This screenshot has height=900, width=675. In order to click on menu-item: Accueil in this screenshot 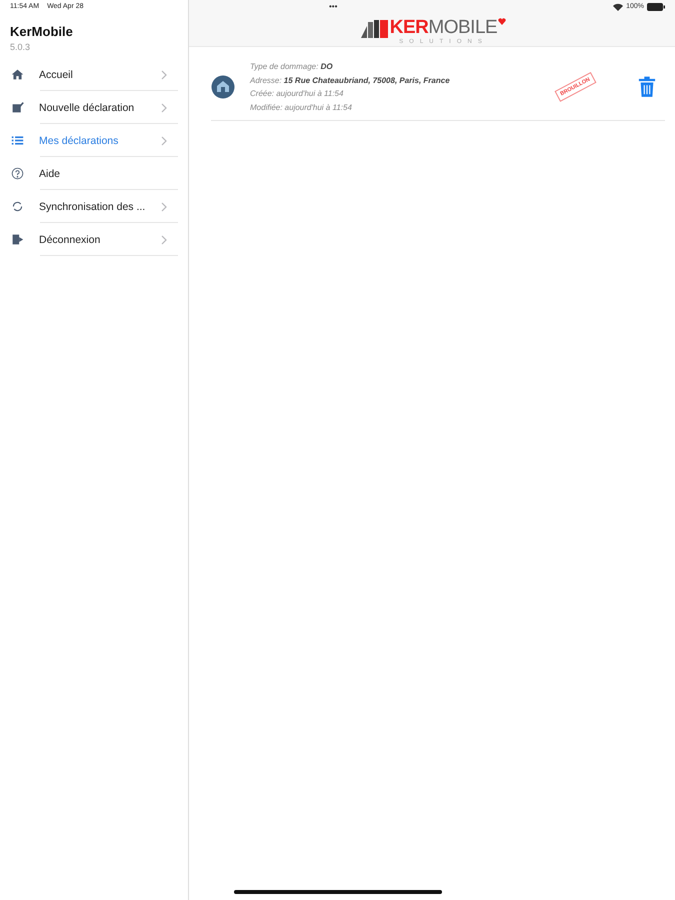, I will do `click(94, 74)`.